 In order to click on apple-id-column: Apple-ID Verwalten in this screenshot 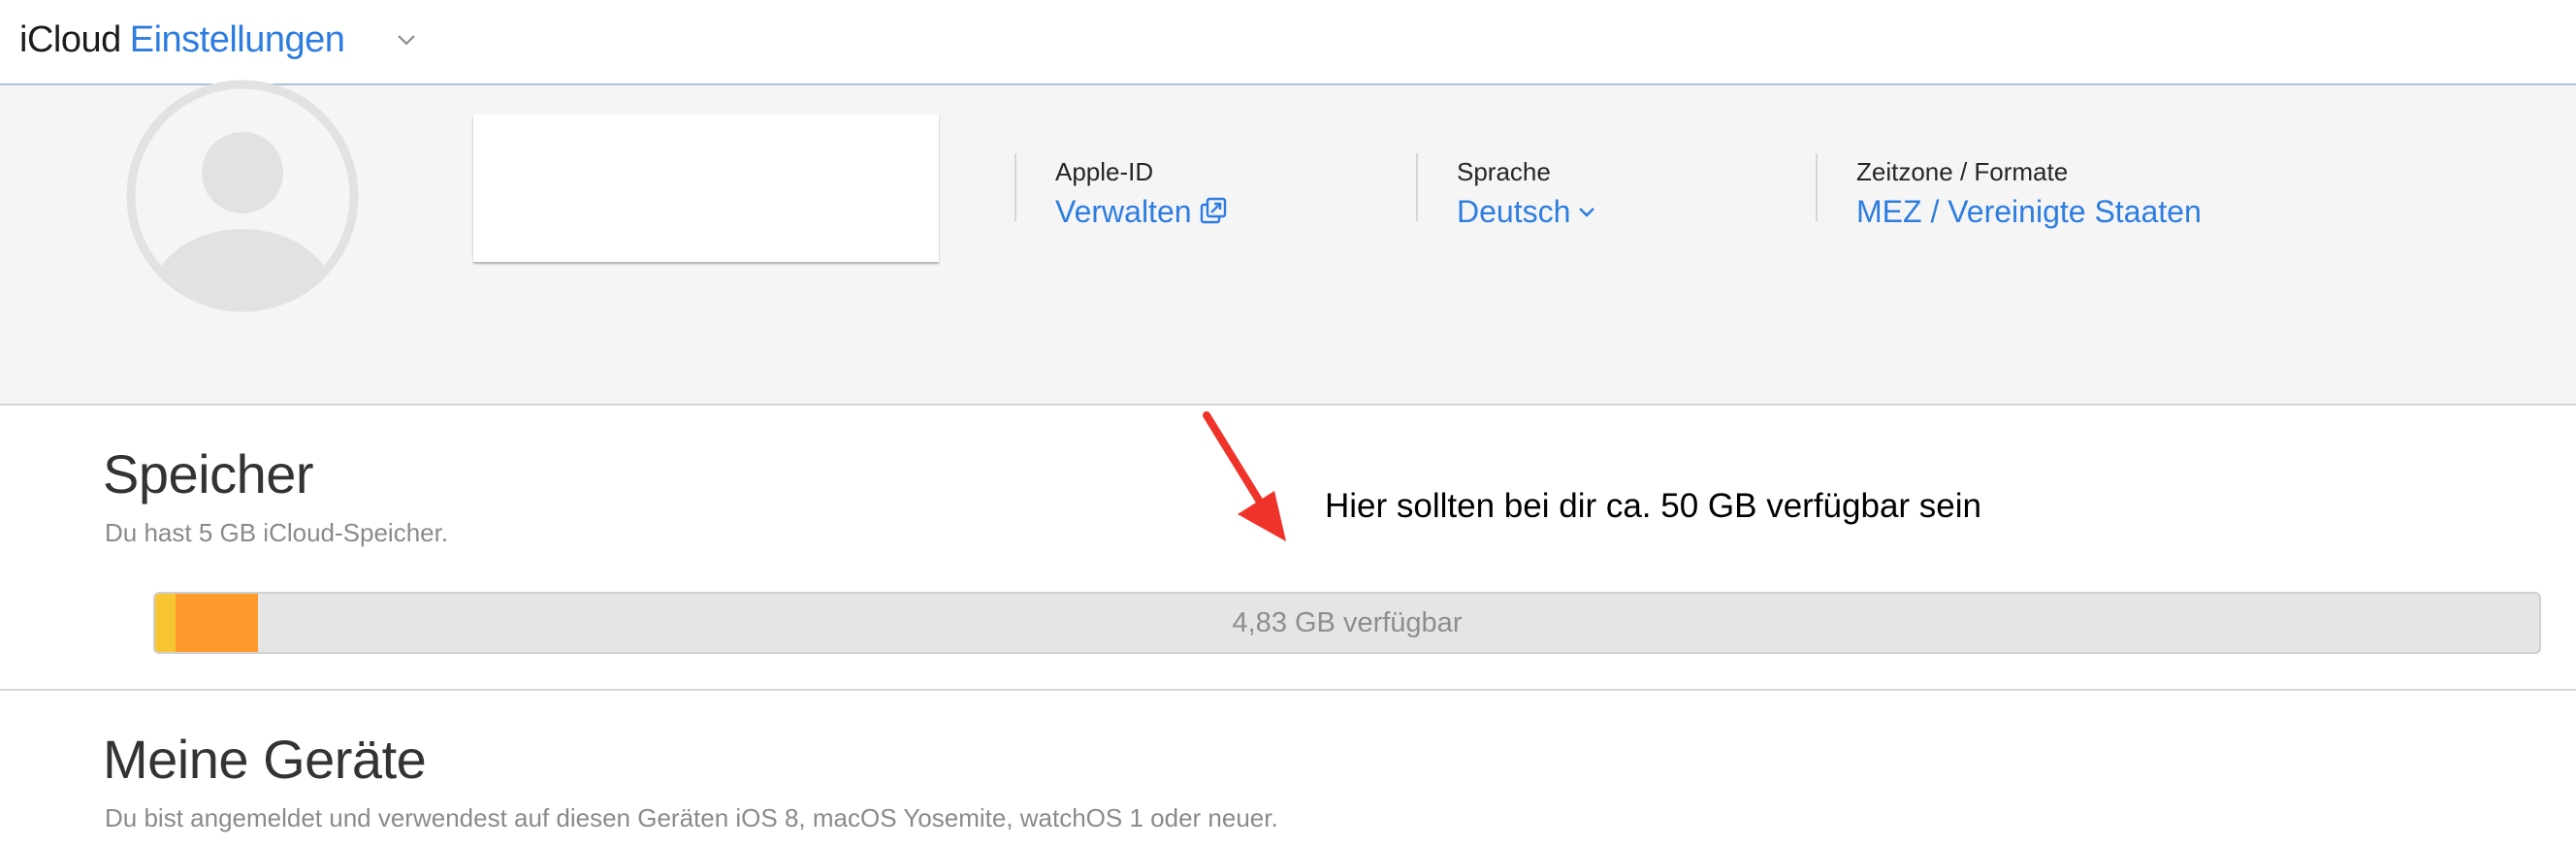, I will do `click(1120, 191)`.